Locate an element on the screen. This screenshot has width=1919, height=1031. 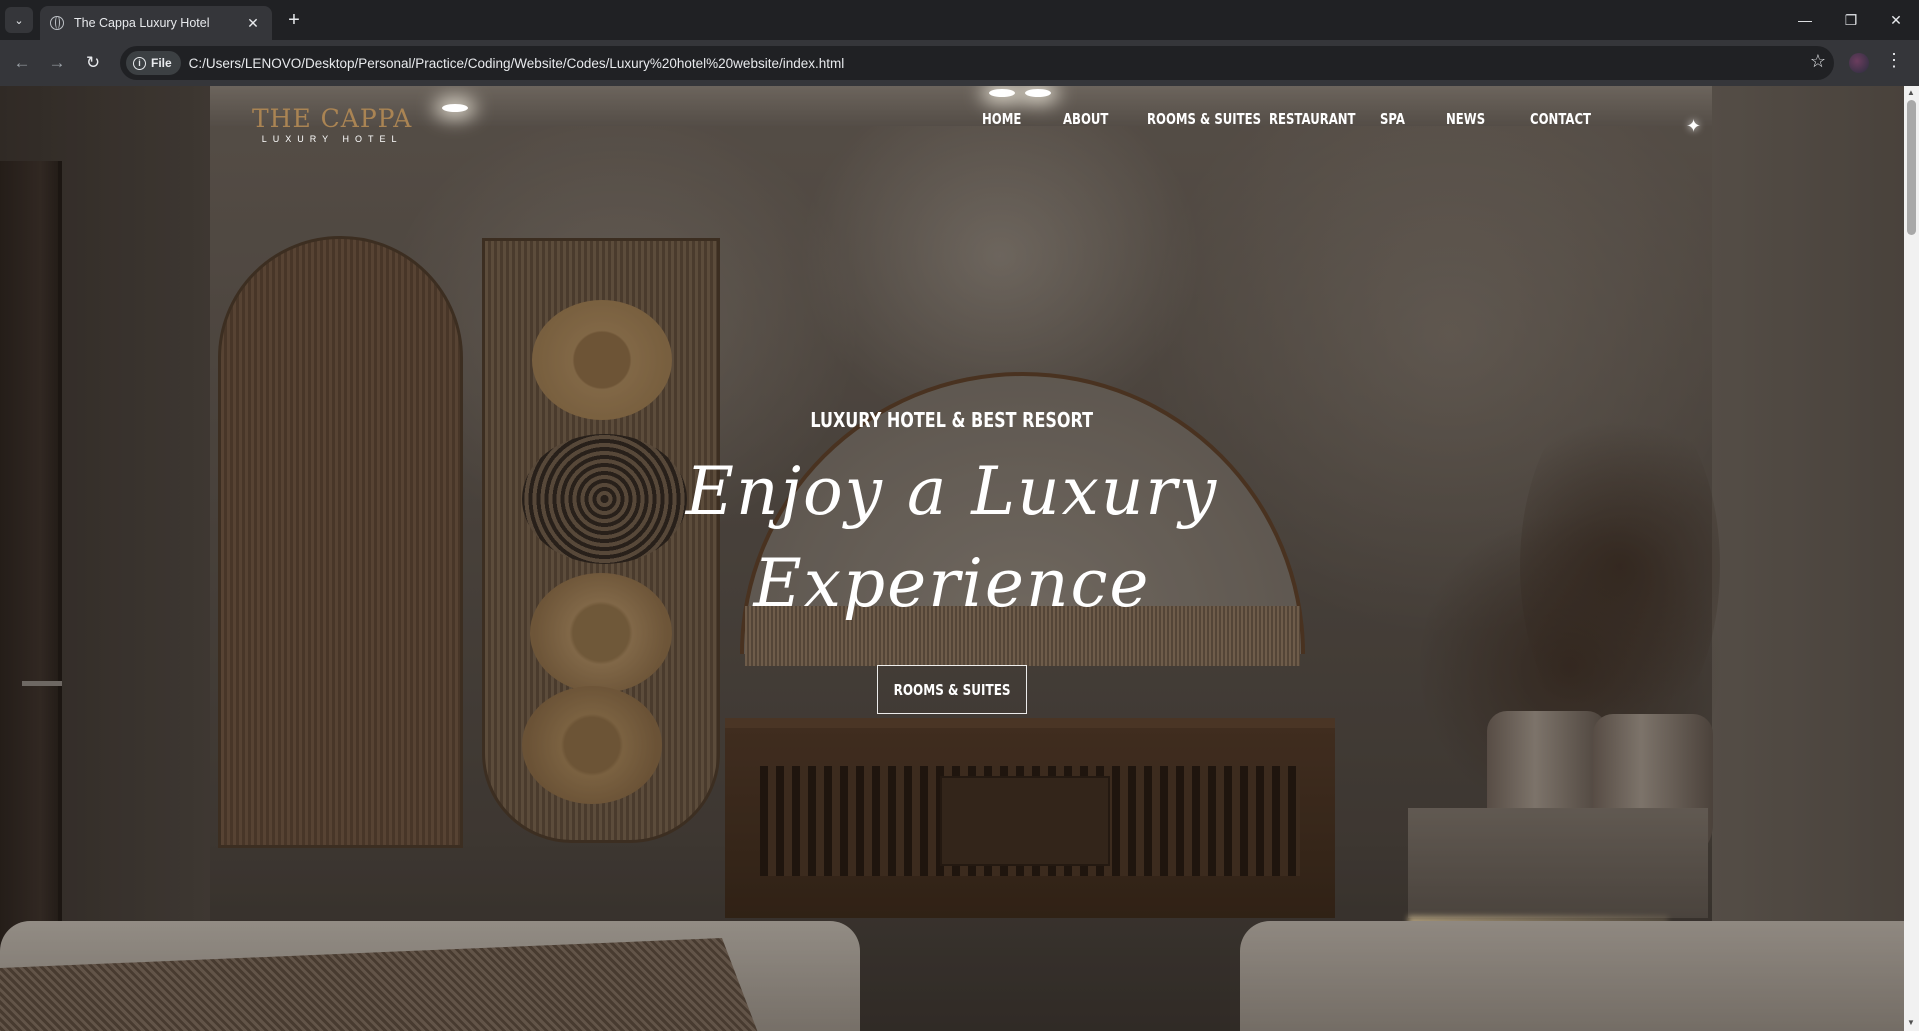
site-logo: THE CAPPA LUXURY HOTEL is located at coordinates (332, 124).